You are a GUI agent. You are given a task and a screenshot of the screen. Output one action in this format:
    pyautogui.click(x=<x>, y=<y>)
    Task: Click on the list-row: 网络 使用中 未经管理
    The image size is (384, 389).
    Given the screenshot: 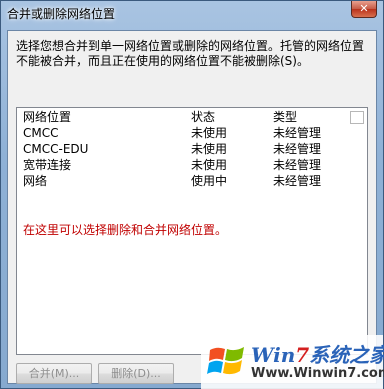 What is the action you would take?
    pyautogui.click(x=192, y=181)
    